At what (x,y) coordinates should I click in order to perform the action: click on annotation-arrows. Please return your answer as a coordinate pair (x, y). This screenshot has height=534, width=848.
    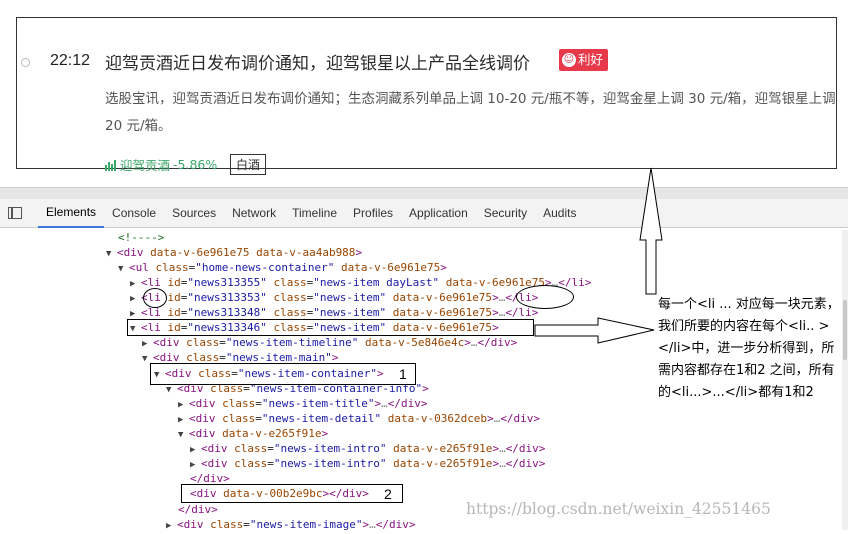
    Looking at the image, I should click on (598, 255).